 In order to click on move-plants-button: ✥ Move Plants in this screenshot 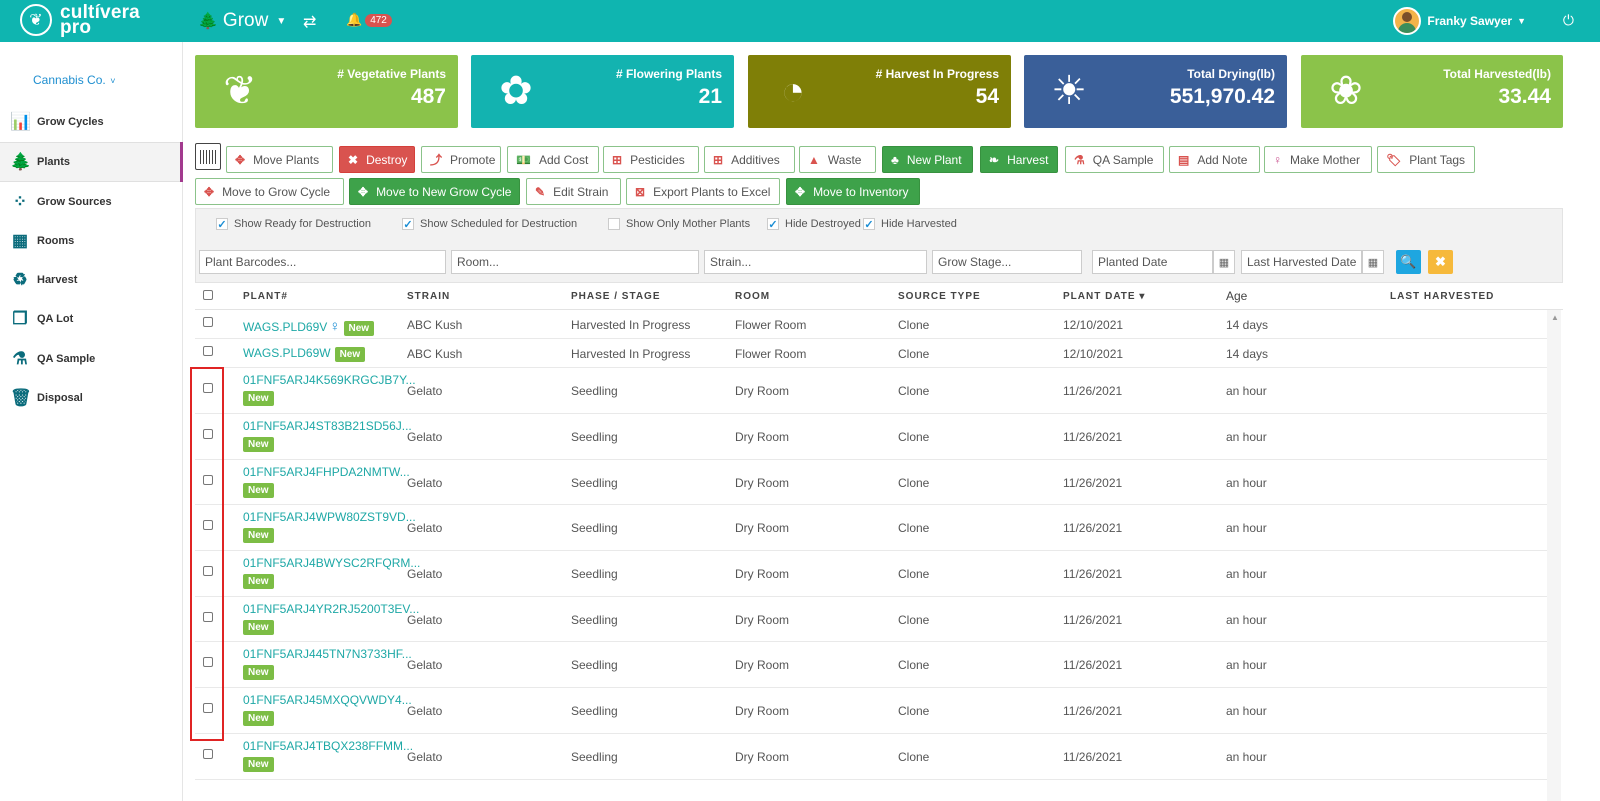, I will do `click(279, 159)`.